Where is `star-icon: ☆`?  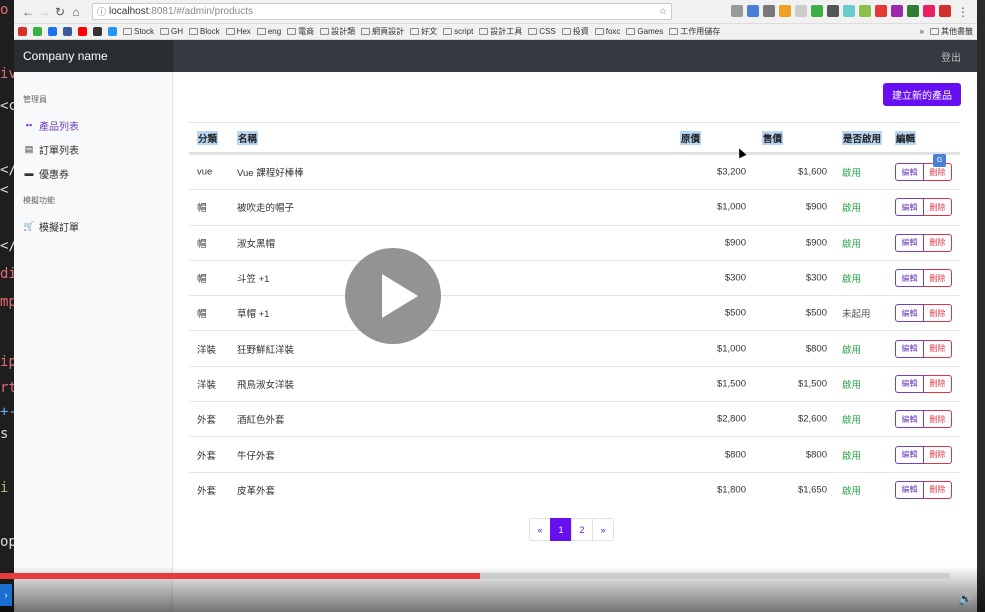
star-icon: ☆ is located at coordinates (663, 11).